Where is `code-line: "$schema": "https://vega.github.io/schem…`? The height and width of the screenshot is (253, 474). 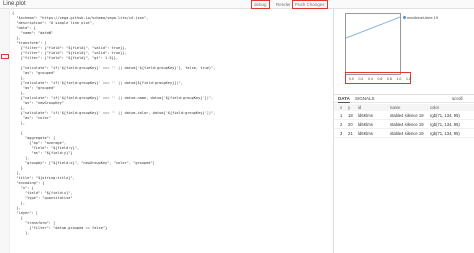
code-line: "$schema": "https://vega.github.io/schem… is located at coordinates (80, 18).